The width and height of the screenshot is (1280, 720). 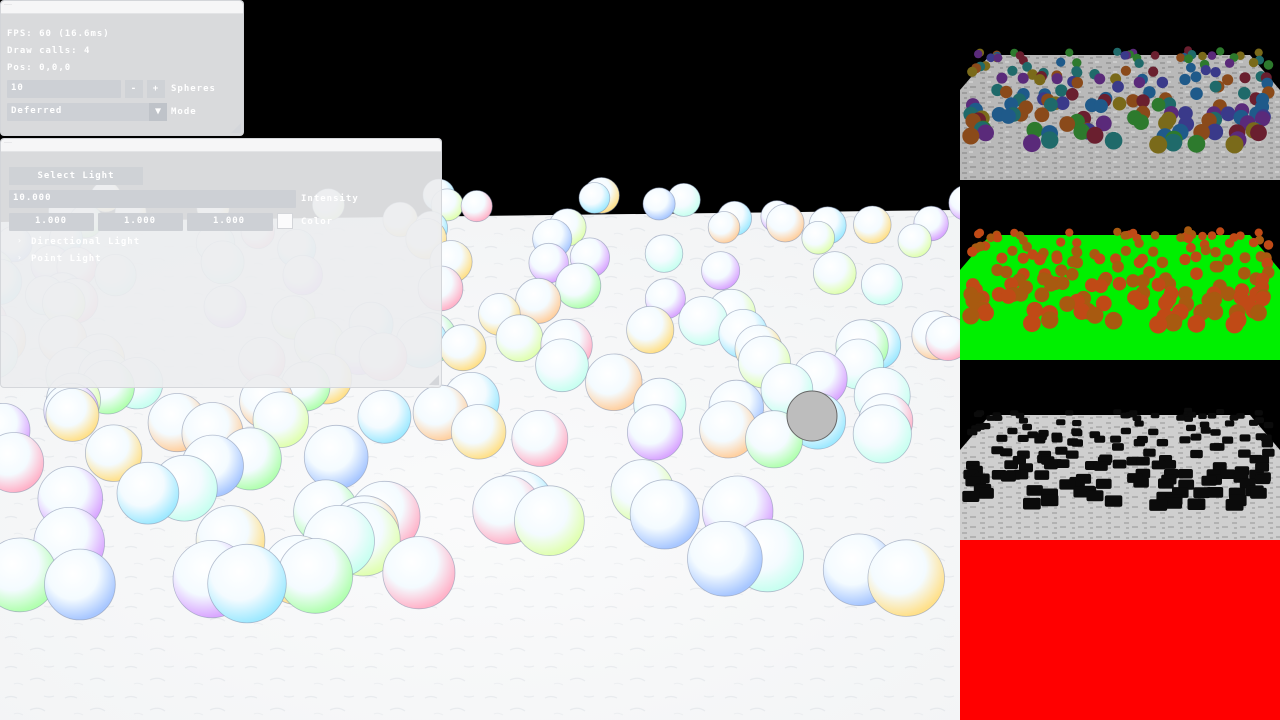 What do you see at coordinates (158, 112) in the screenshot?
I see `chevron-down-icon: ▼` at bounding box center [158, 112].